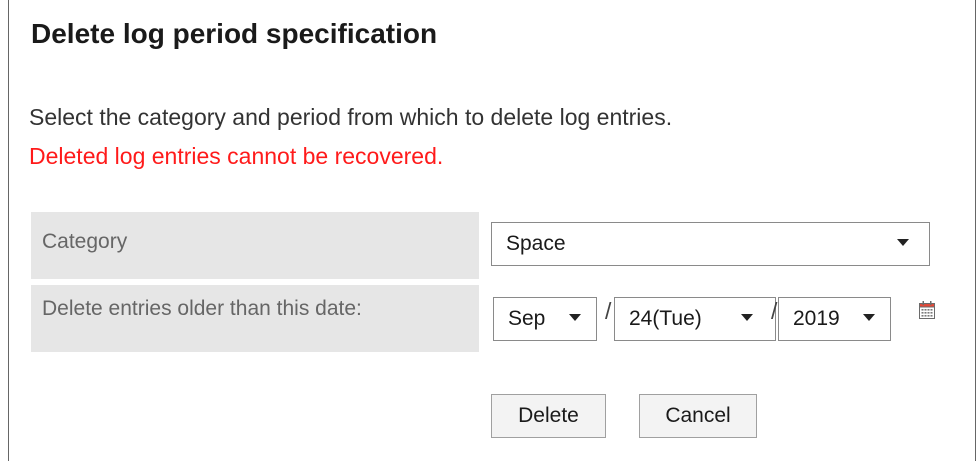 The height and width of the screenshot is (461, 978). What do you see at coordinates (236, 156) in the screenshot?
I see `warning-text: Deleted log entries cannot be recovered.` at bounding box center [236, 156].